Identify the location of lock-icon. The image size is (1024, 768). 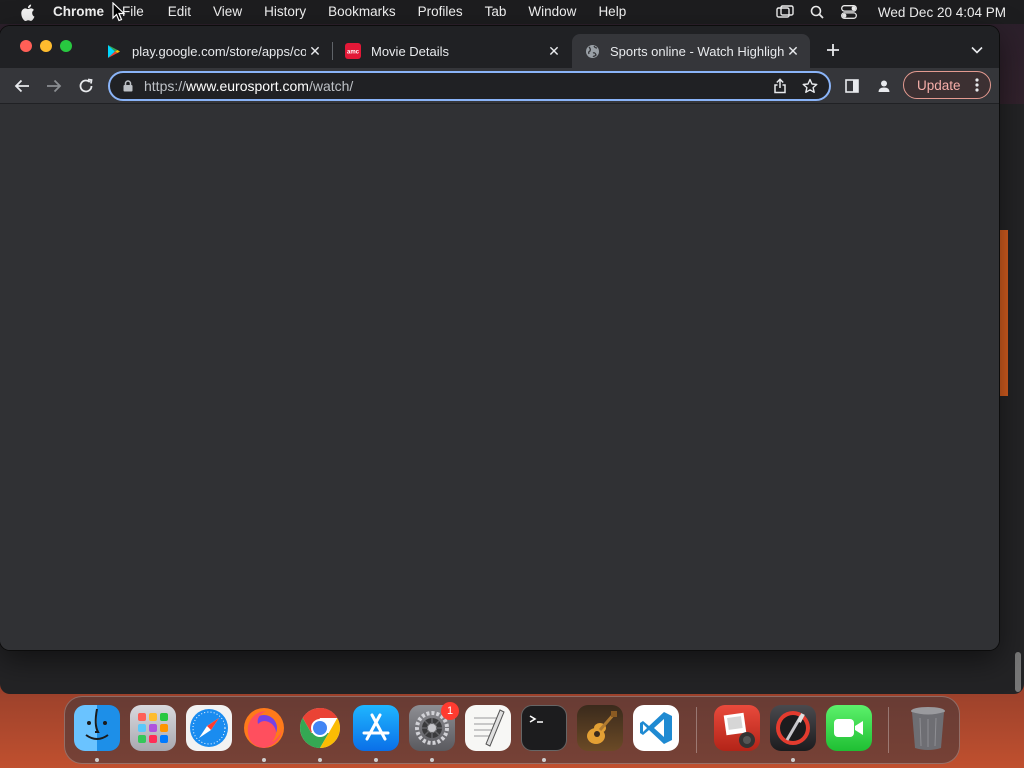
(128, 86).